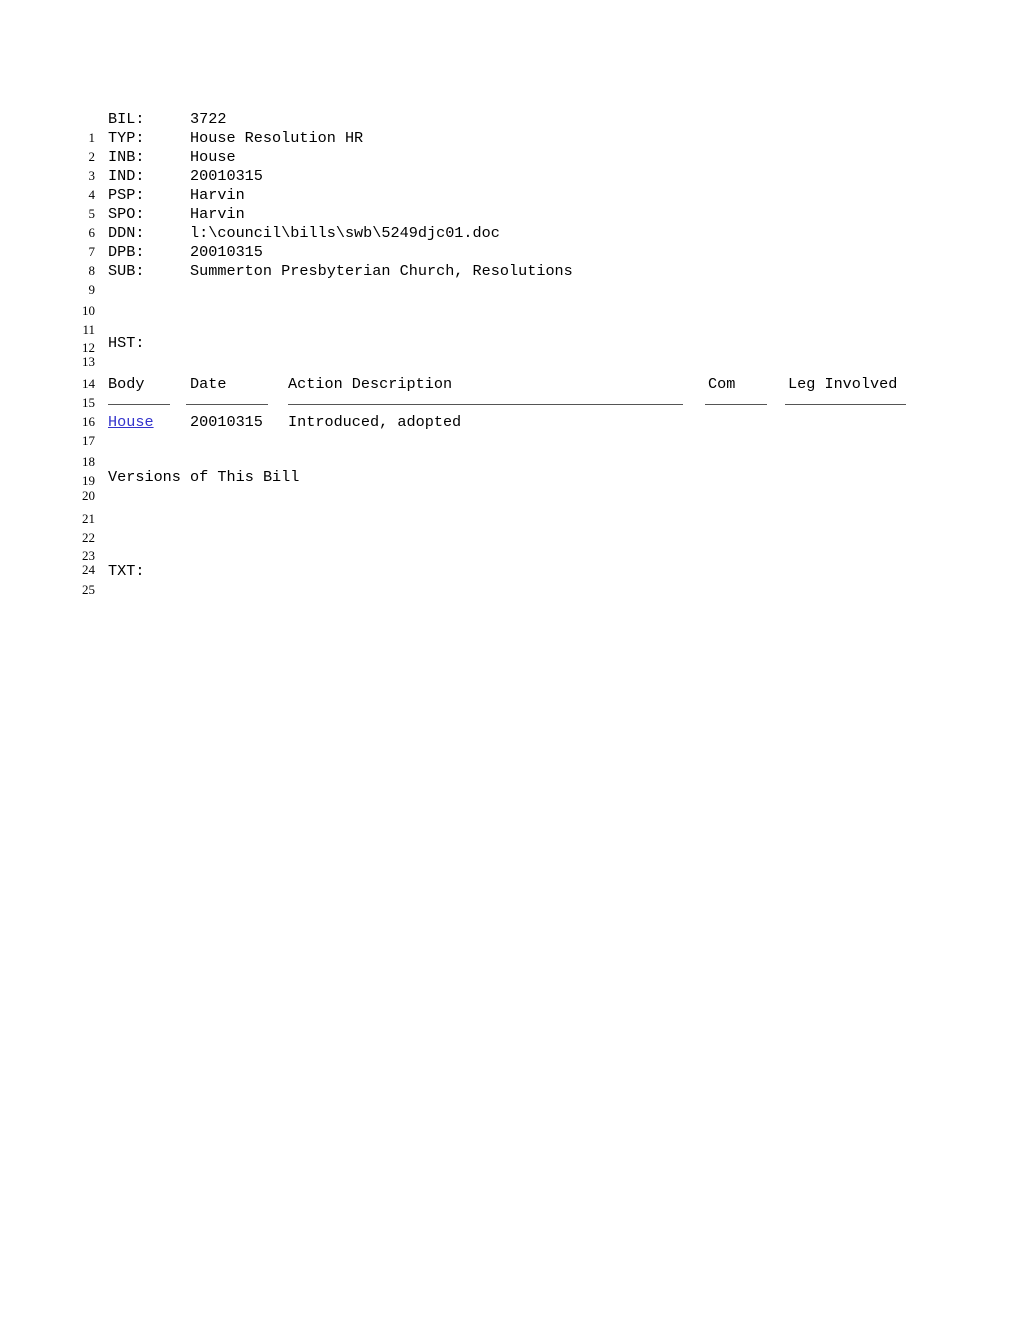 The image size is (1020, 1320). What do you see at coordinates (176, 214) in the screenshot?
I see `field-spo: SPO: Harvin` at bounding box center [176, 214].